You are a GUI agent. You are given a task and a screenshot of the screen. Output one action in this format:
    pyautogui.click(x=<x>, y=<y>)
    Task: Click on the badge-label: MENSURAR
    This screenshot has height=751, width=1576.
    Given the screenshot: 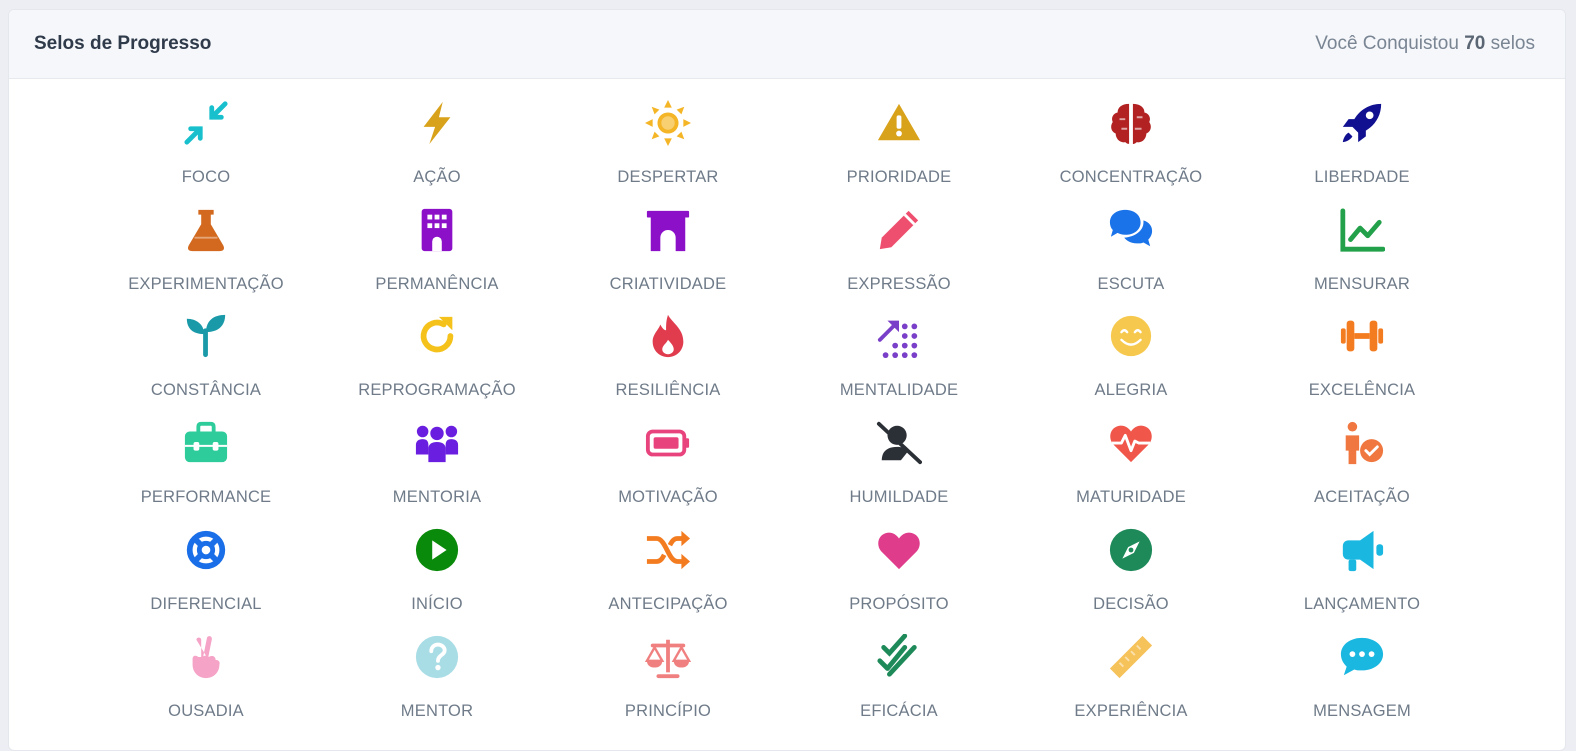 What is the action you would take?
    pyautogui.click(x=1362, y=284)
    